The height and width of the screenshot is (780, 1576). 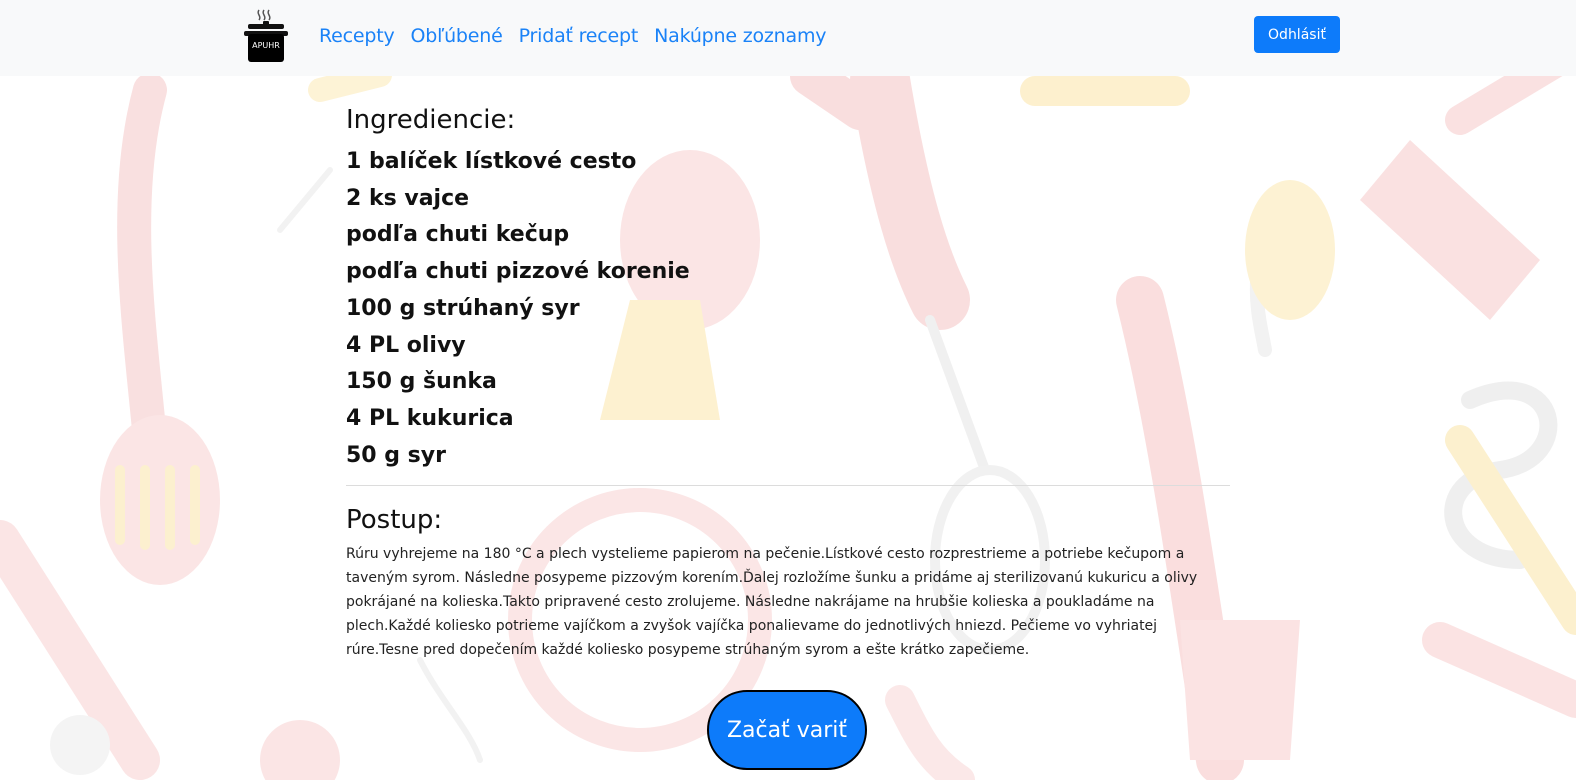 I want to click on cooking-pot-icon, so click(x=266, y=35).